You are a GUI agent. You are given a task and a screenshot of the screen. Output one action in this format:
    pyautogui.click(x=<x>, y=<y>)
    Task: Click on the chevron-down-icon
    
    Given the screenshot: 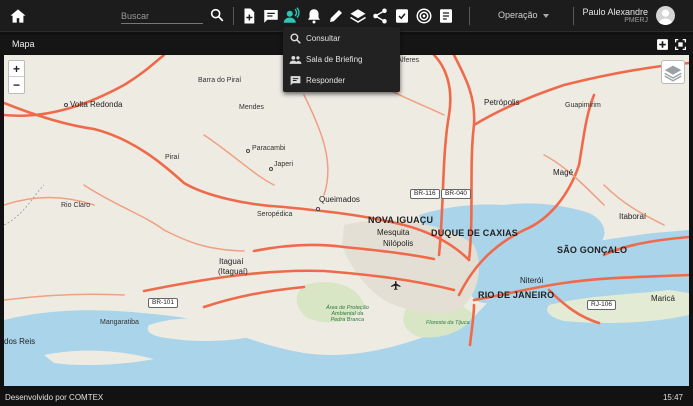 What is the action you would take?
    pyautogui.click(x=545, y=15)
    